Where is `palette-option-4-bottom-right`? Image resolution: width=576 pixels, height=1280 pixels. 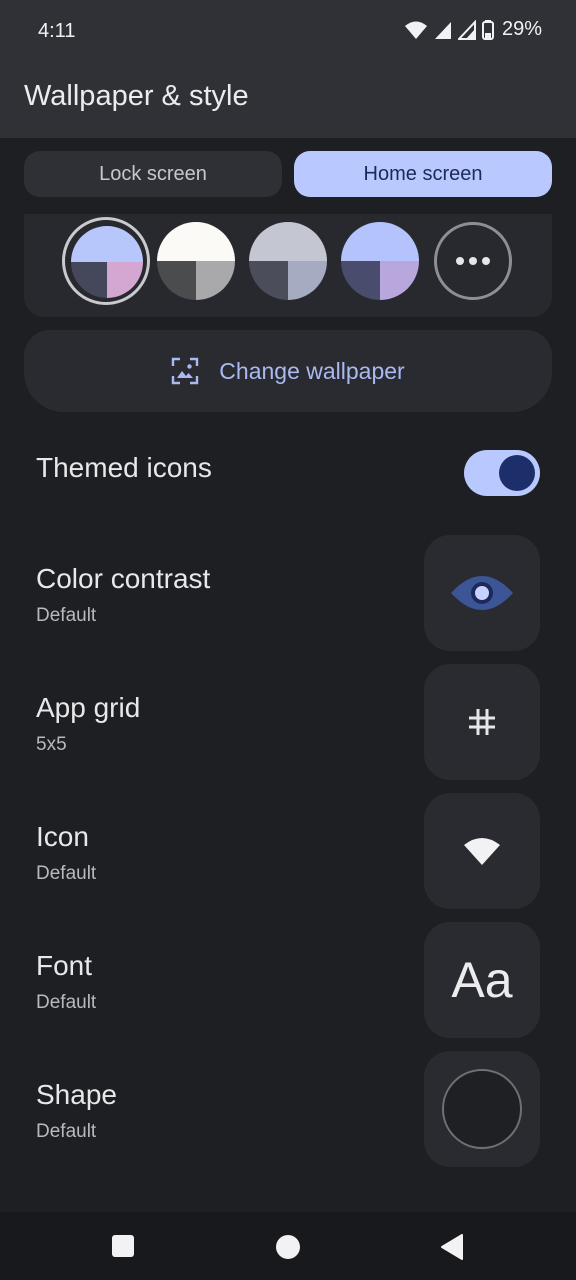
palette-option-4-bottom-right is located at coordinates (399, 280).